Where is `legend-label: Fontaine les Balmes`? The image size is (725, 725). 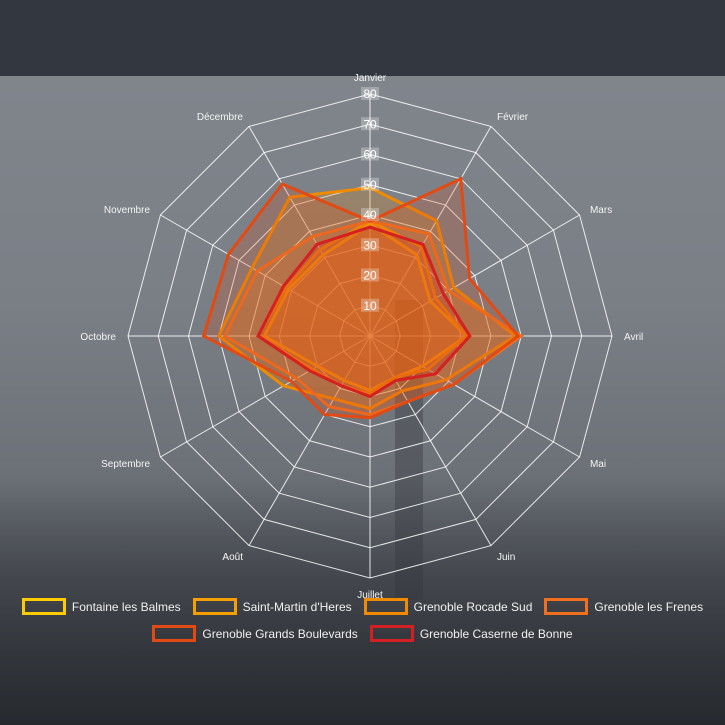
legend-label: Fontaine les Balmes is located at coordinates (126, 606).